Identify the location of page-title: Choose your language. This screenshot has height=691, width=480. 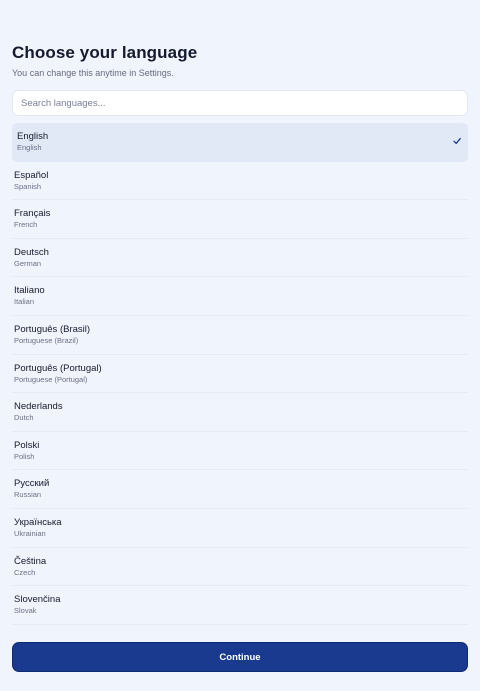
(105, 52).